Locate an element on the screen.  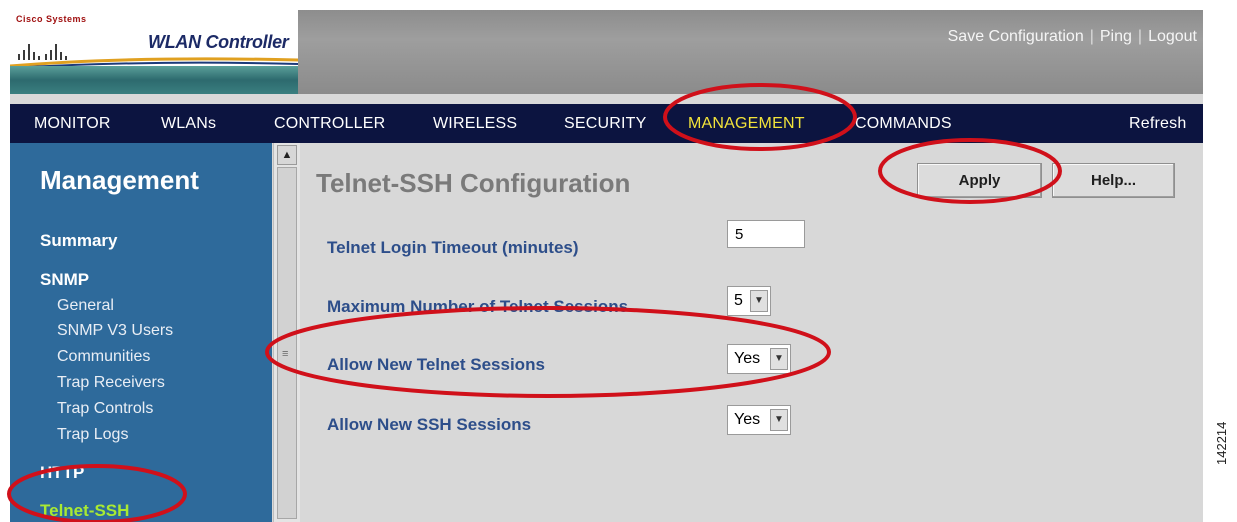
sidebar-item-general: General is located at coordinates (85, 306).